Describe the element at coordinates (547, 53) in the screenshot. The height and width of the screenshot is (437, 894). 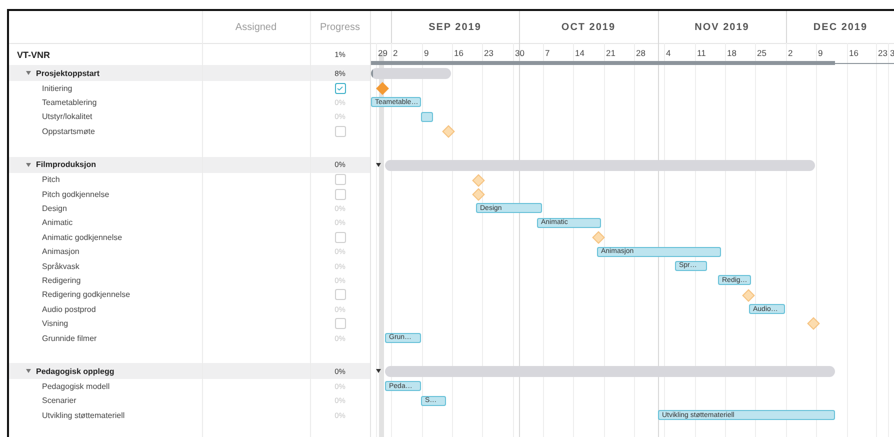
I see `week-label: 7` at that location.